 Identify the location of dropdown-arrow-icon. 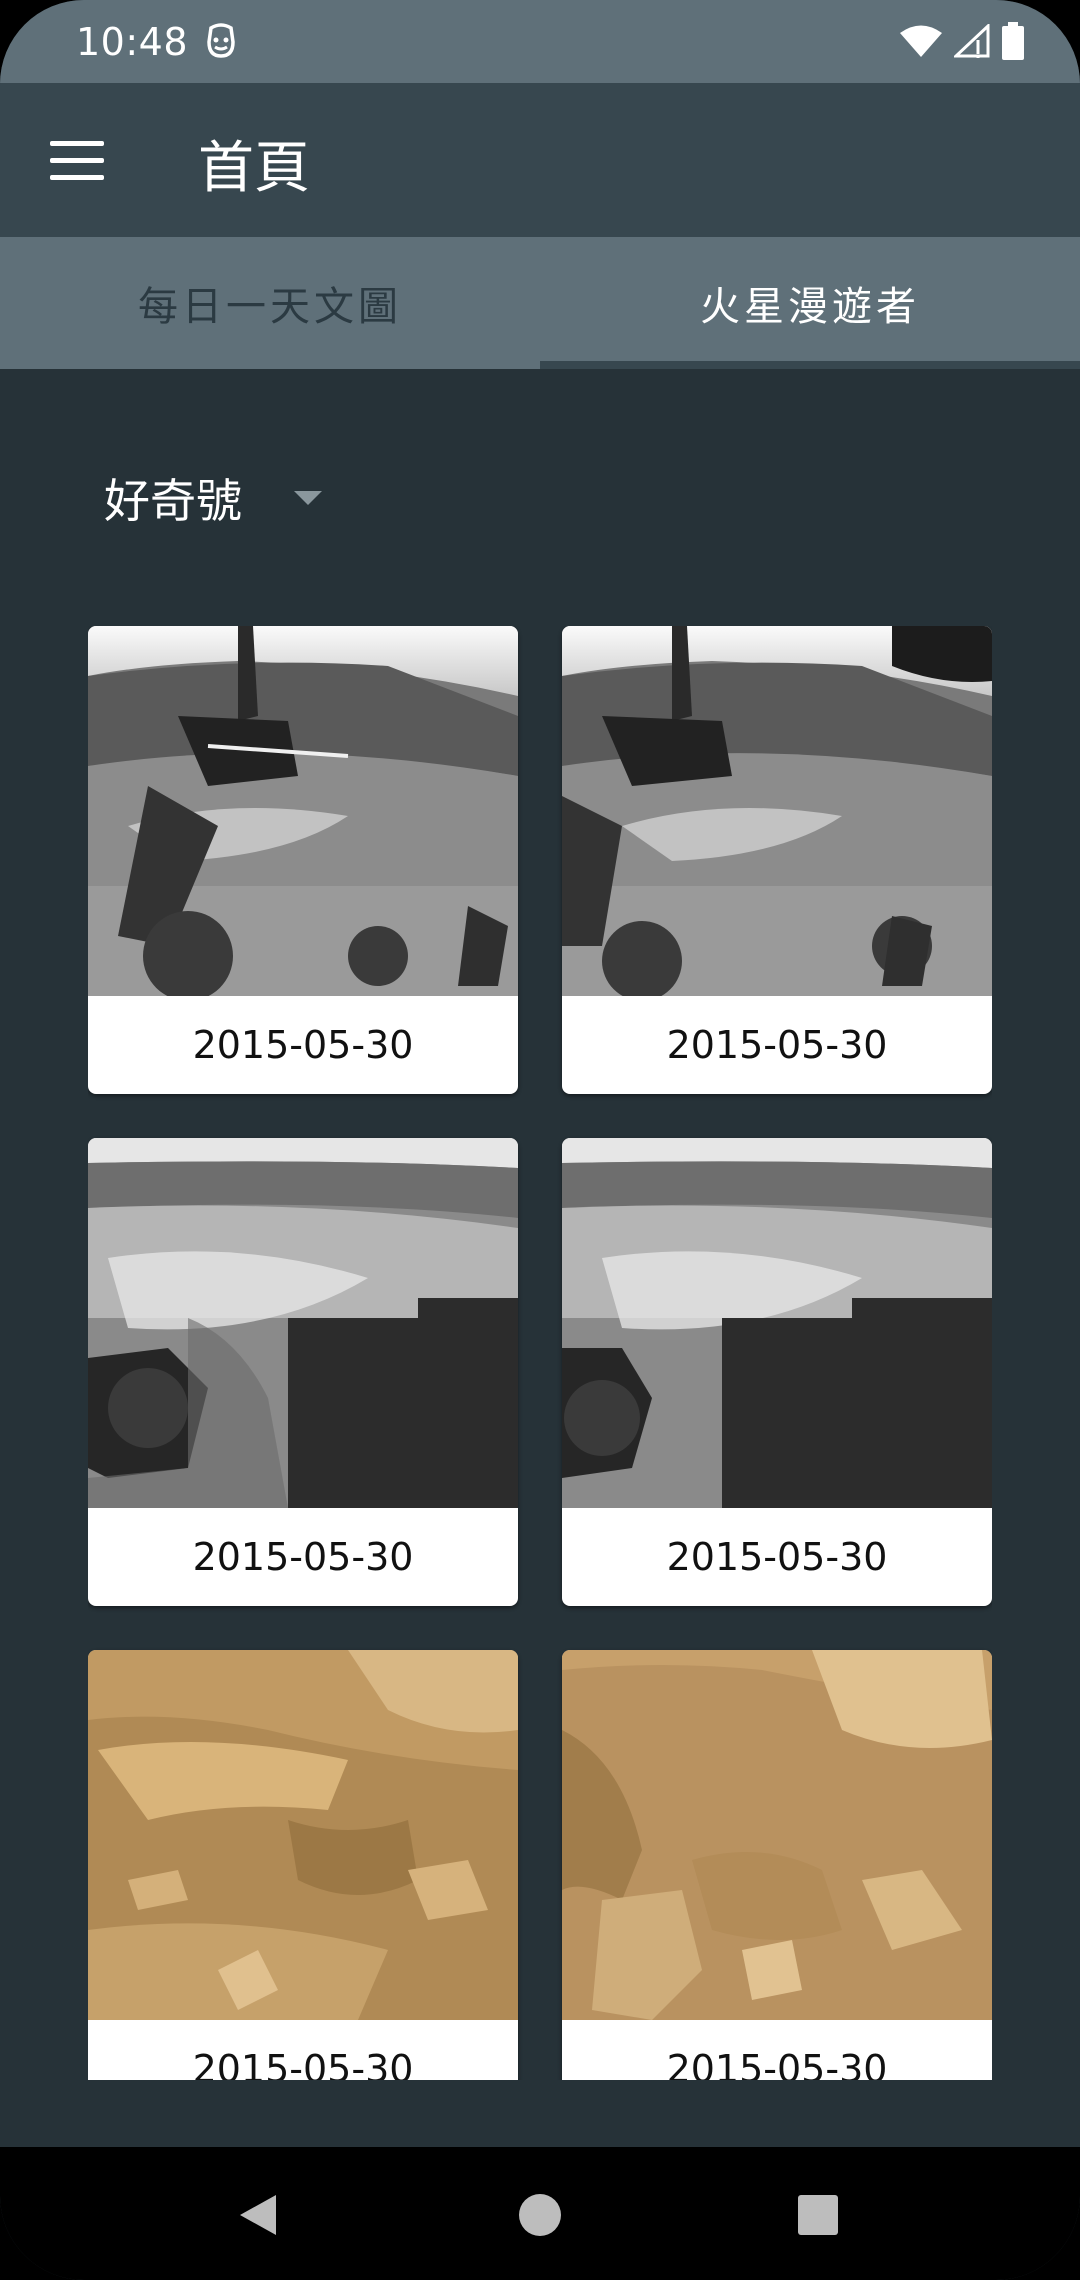
(308, 498).